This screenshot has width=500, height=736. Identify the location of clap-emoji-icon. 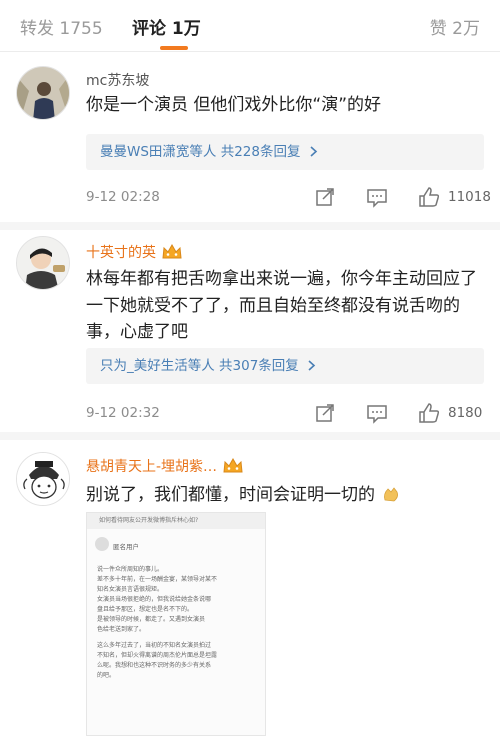
(387, 495).